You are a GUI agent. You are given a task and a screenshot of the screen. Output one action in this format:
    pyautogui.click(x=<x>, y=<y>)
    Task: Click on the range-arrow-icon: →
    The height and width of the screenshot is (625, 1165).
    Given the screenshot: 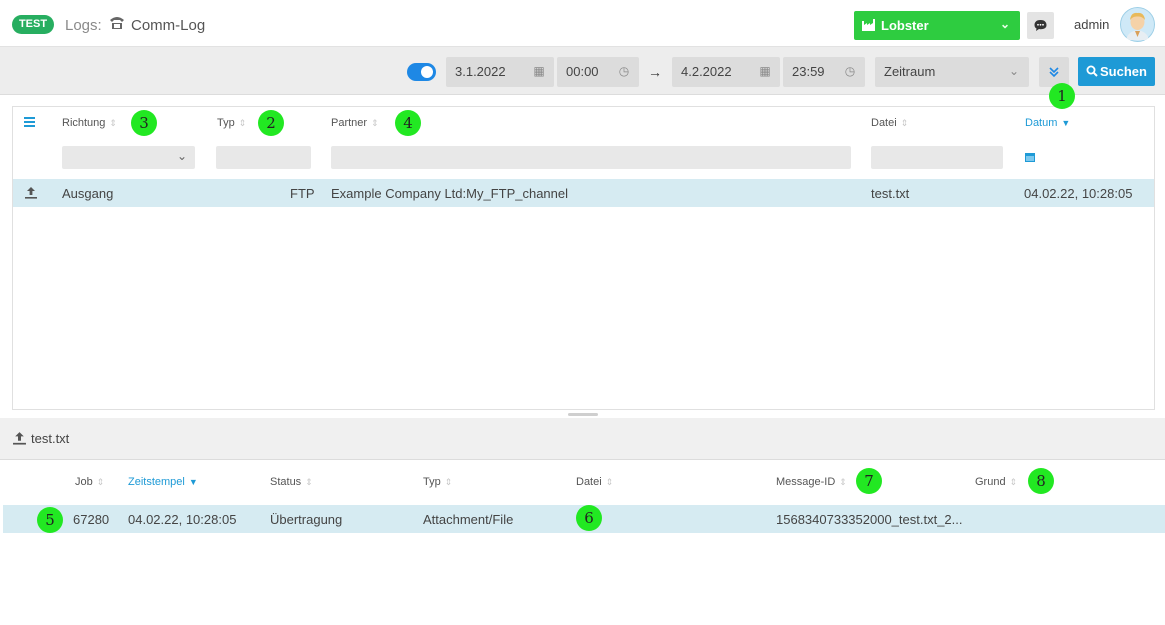 What is the action you would take?
    pyautogui.click(x=655, y=72)
    